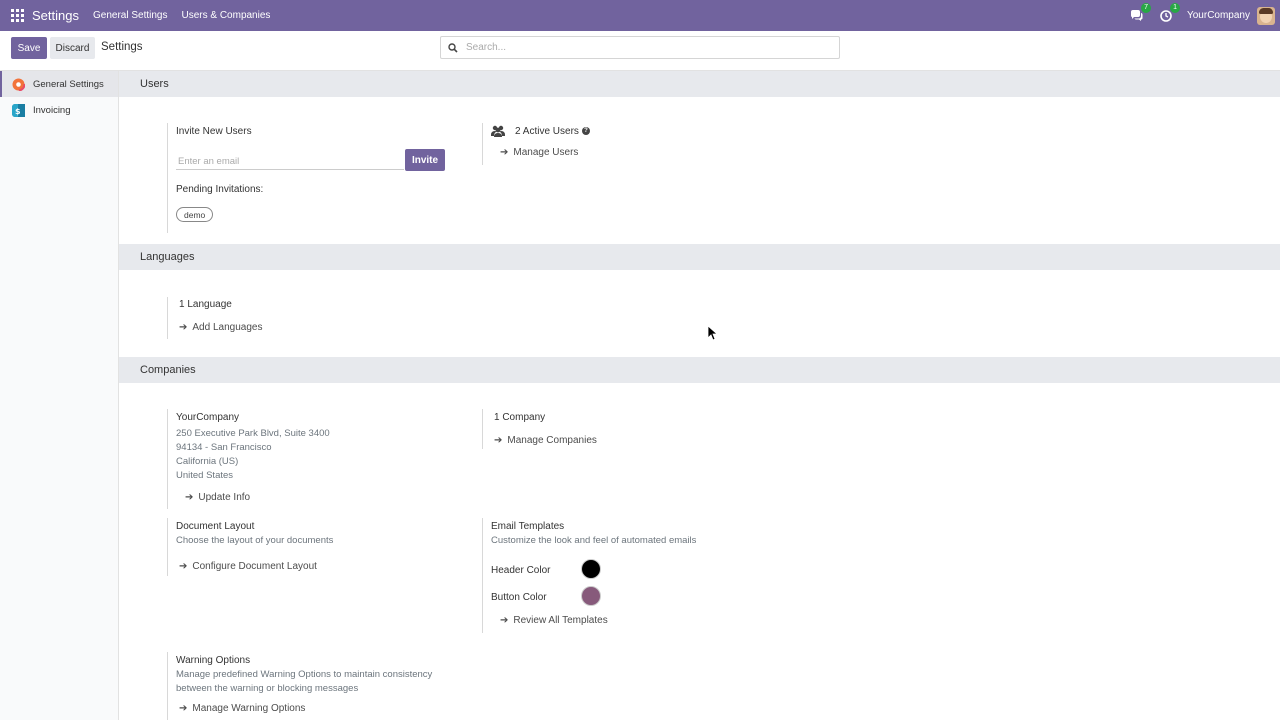 This screenshot has width=1280, height=720. I want to click on header-color-label: Header Color, so click(521, 570).